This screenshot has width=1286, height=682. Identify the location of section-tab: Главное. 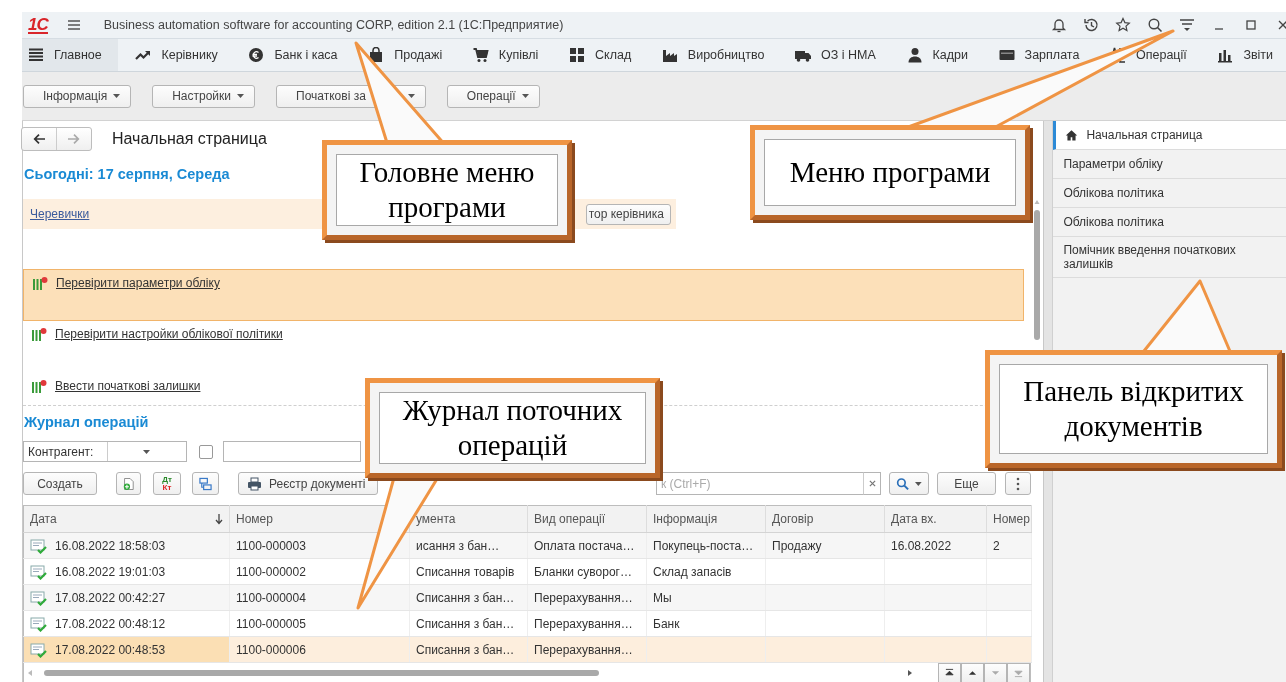
(70, 55).